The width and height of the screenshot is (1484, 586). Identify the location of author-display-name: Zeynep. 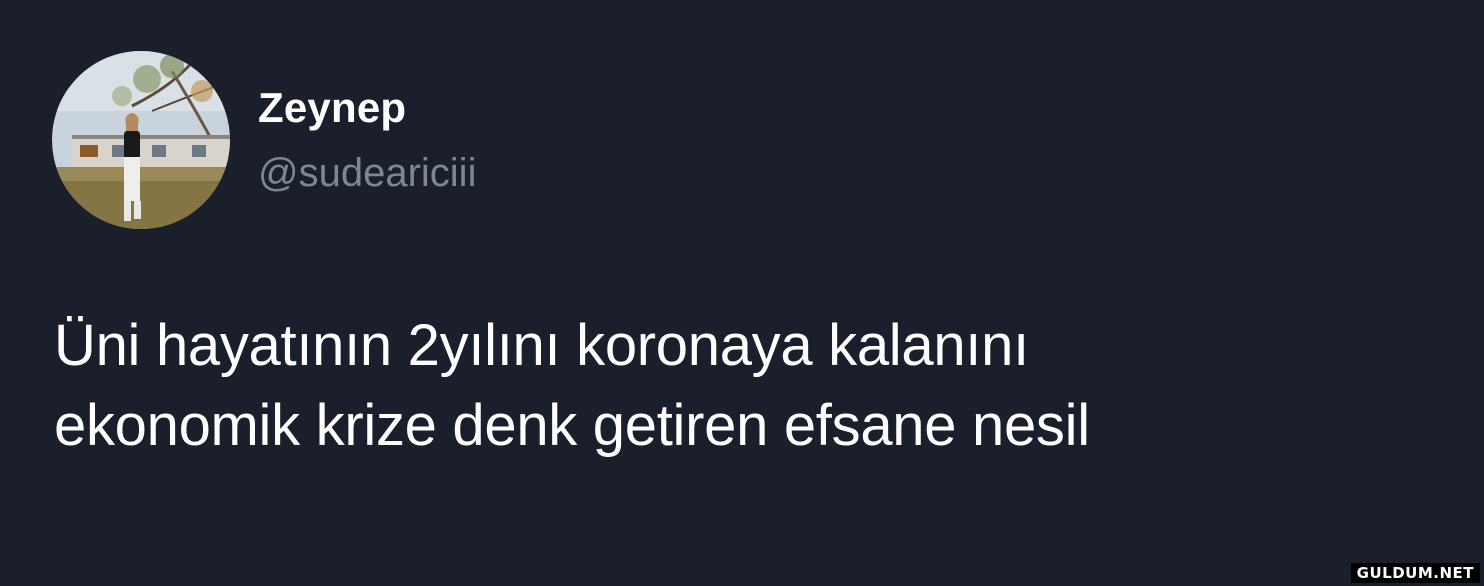
(332, 108).